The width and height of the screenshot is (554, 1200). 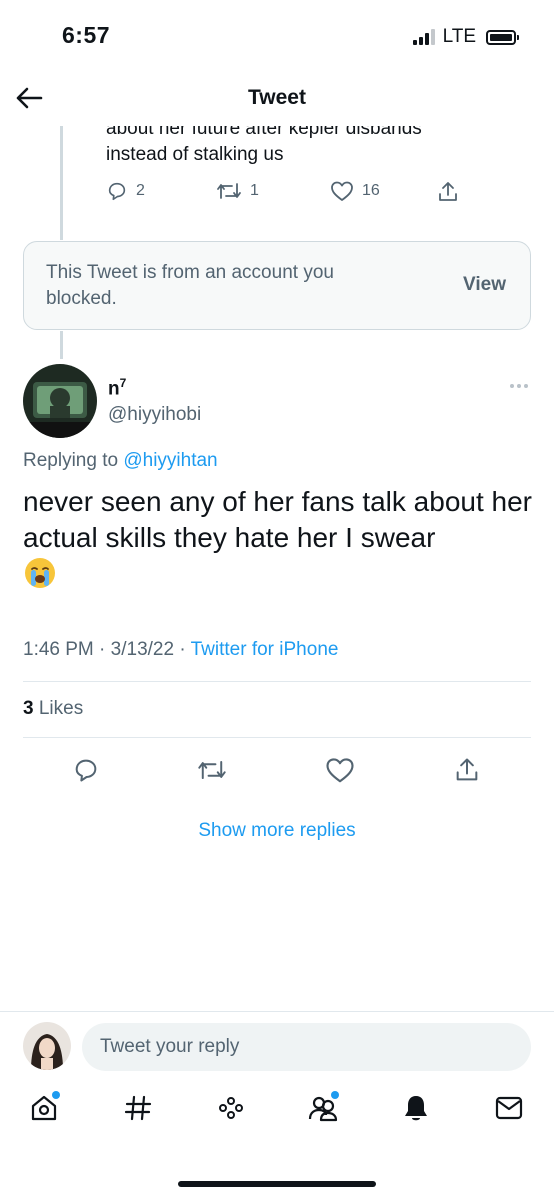 What do you see at coordinates (58, 649) in the screenshot?
I see `tweet-time: 1:46 PM` at bounding box center [58, 649].